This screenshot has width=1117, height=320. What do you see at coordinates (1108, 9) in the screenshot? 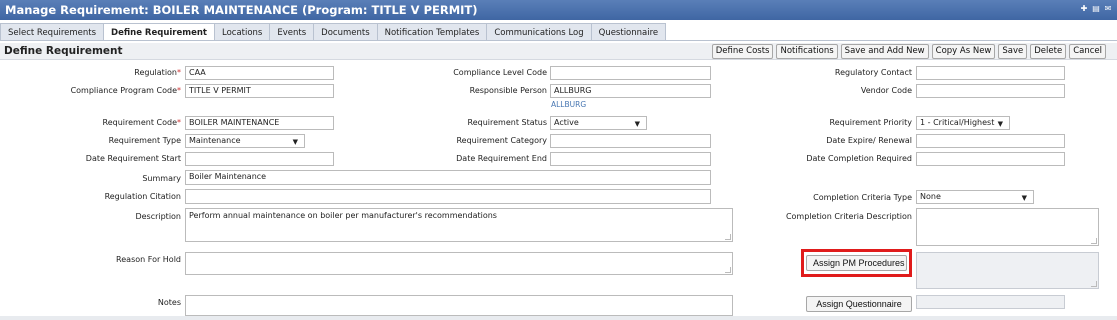
I see `mail-icon: ✉` at bounding box center [1108, 9].